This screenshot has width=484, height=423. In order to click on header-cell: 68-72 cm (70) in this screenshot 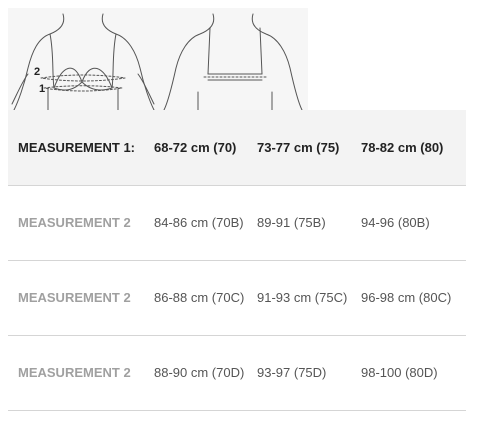, I will do `click(195, 147)`.